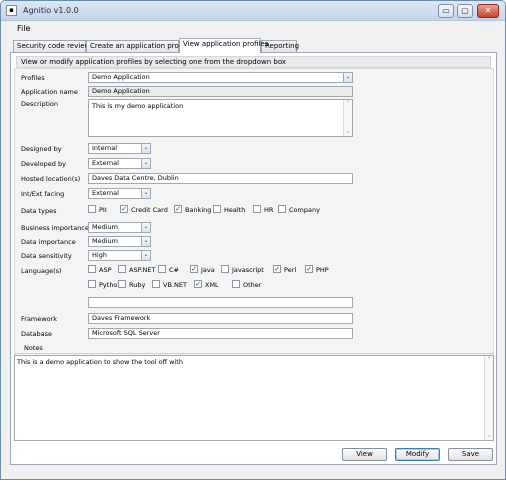  Describe the element at coordinates (252, 285) in the screenshot. I see `language-checkbox-label: Other` at that location.